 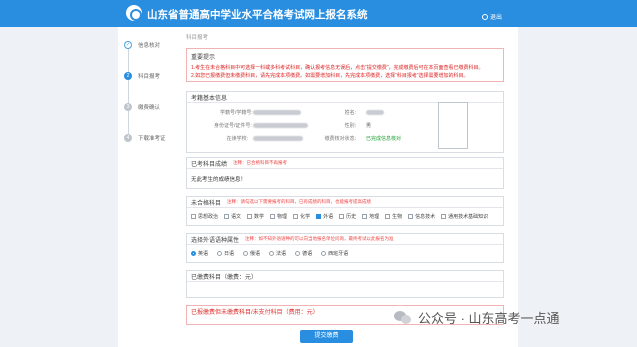 I want to click on field-label: 性别:, so click(x=350, y=126).